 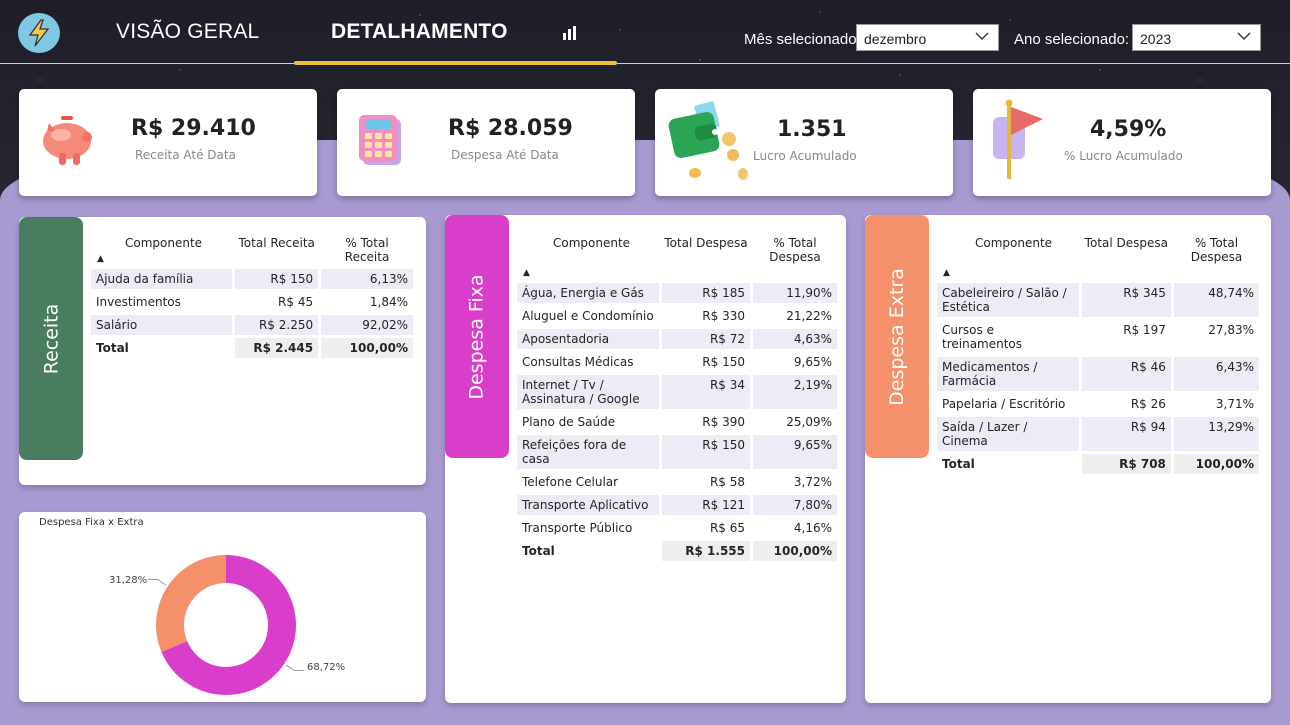 I want to click on total-row: Total R$ 708 100,00%, so click(x=1098, y=464).